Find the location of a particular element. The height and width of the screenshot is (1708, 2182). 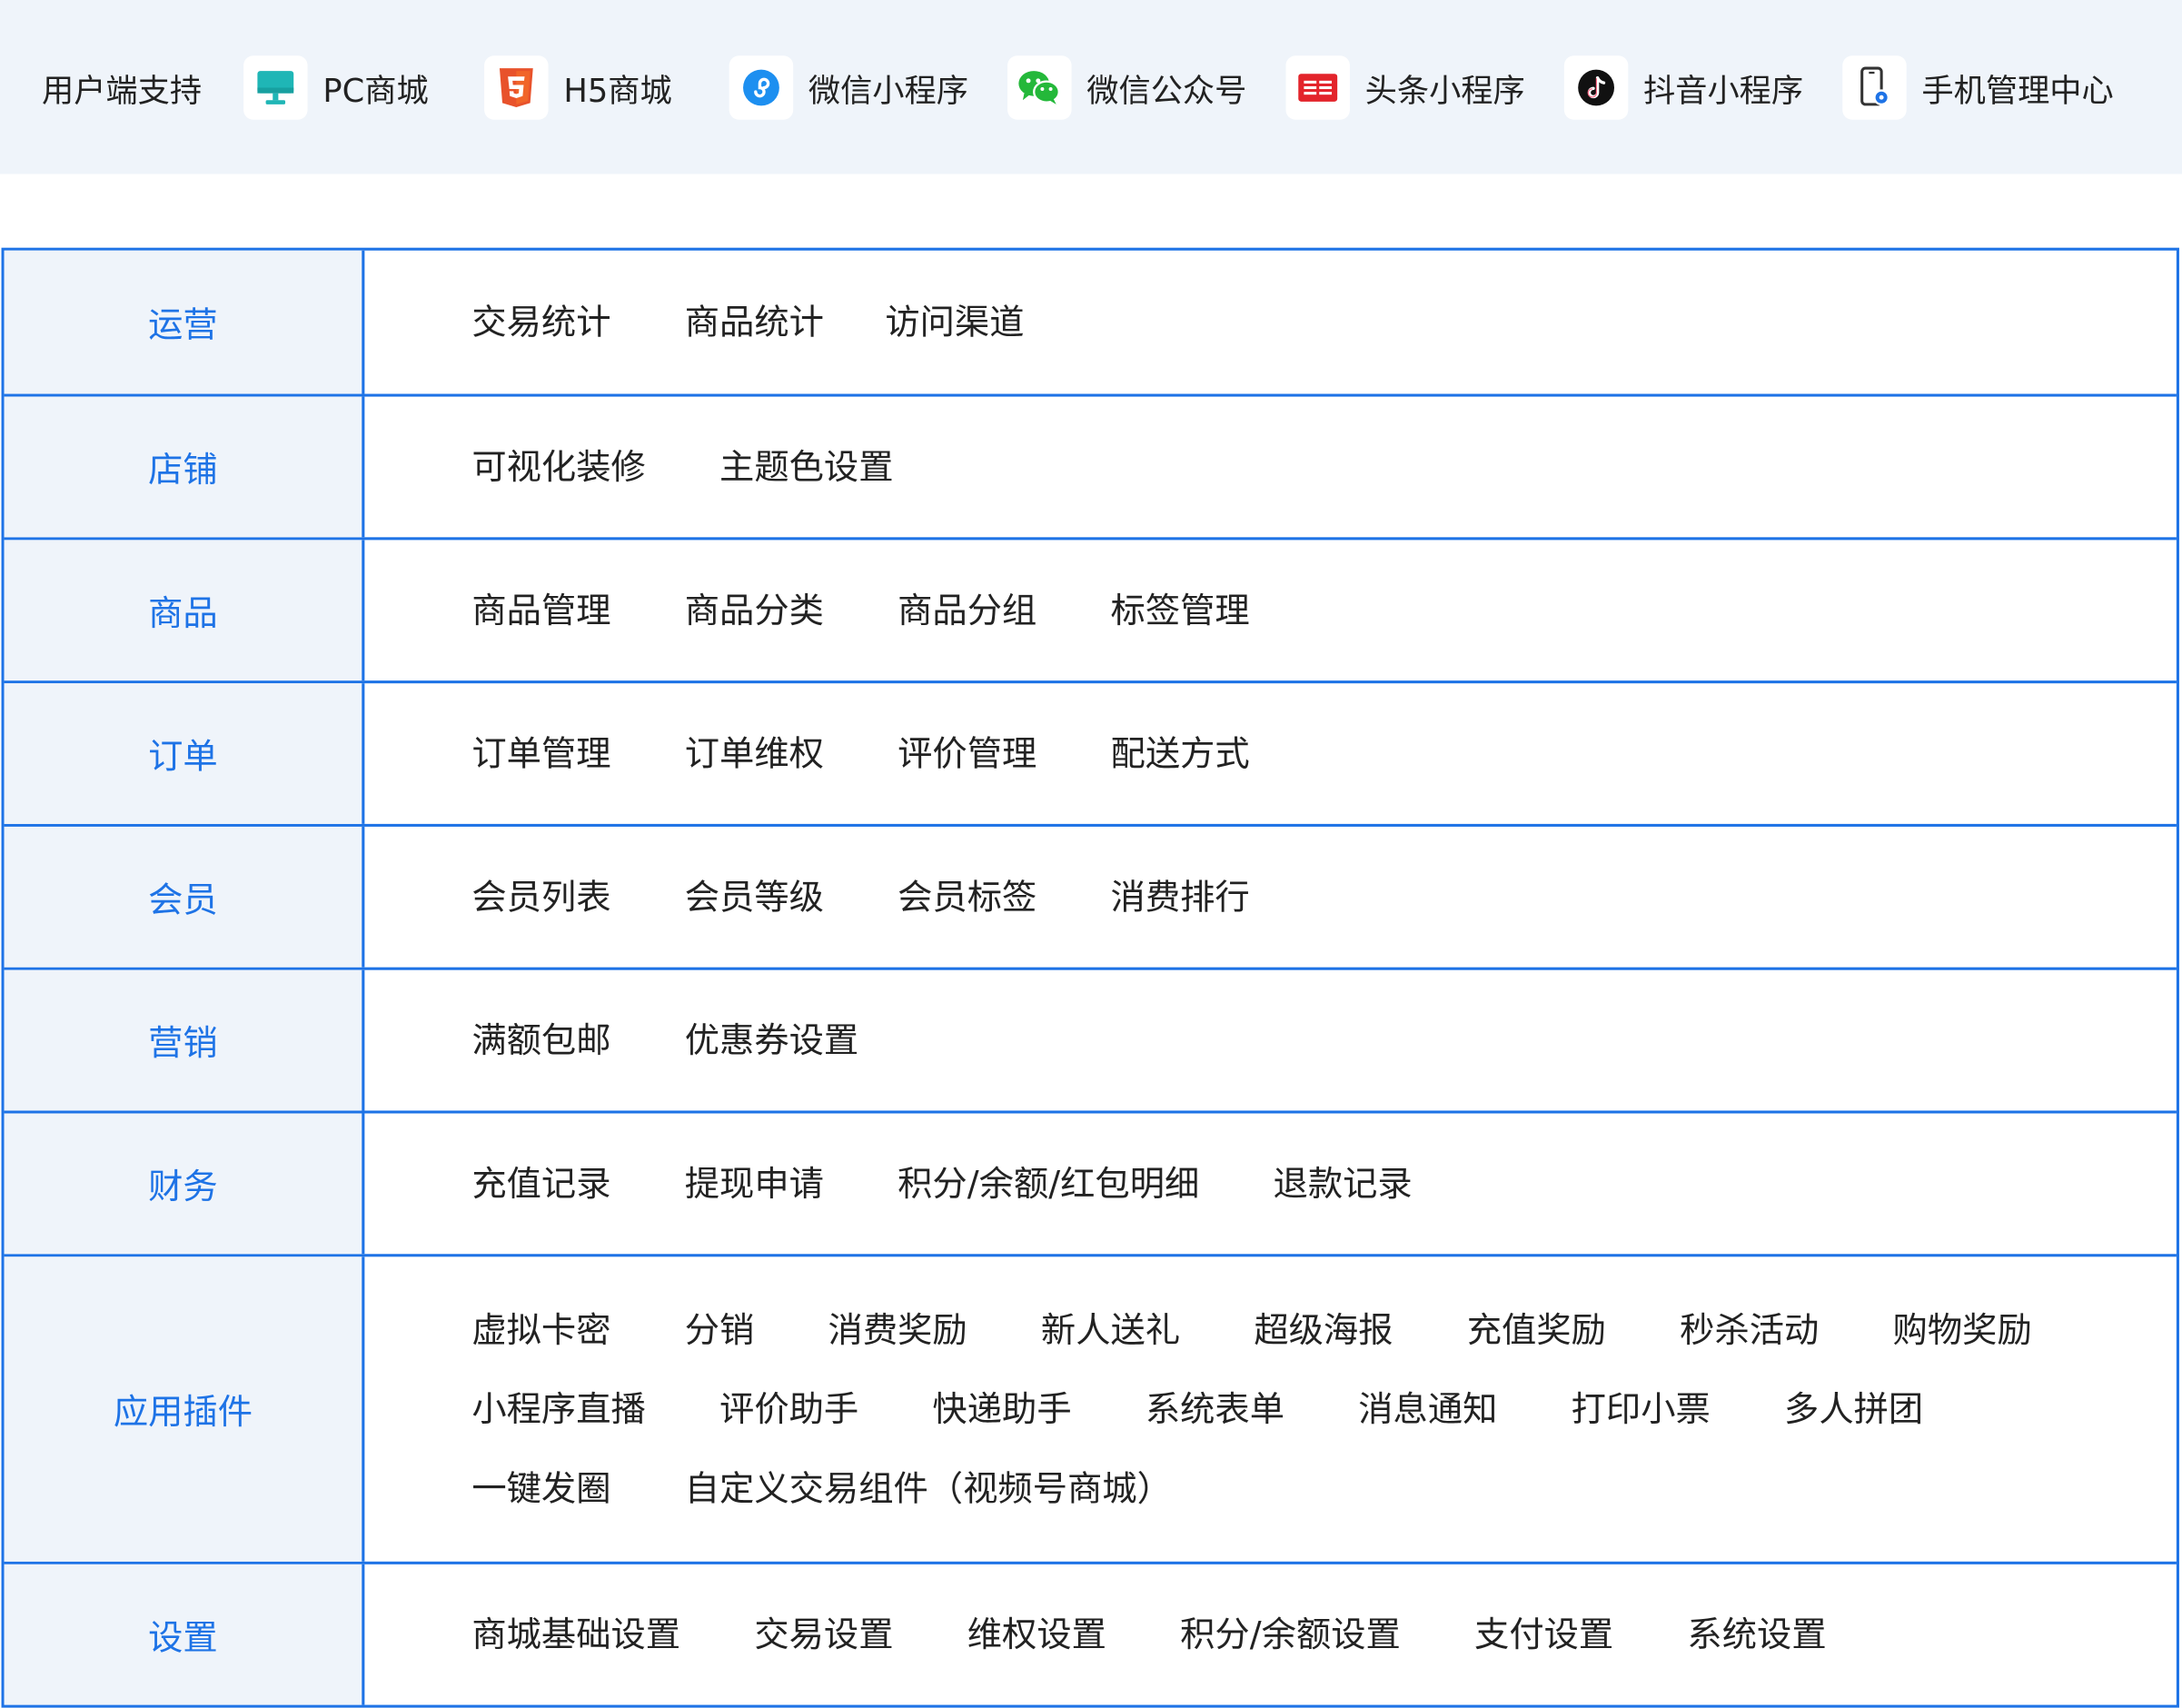

client-wechat-official: 微信公众号 is located at coordinates (1127, 87).